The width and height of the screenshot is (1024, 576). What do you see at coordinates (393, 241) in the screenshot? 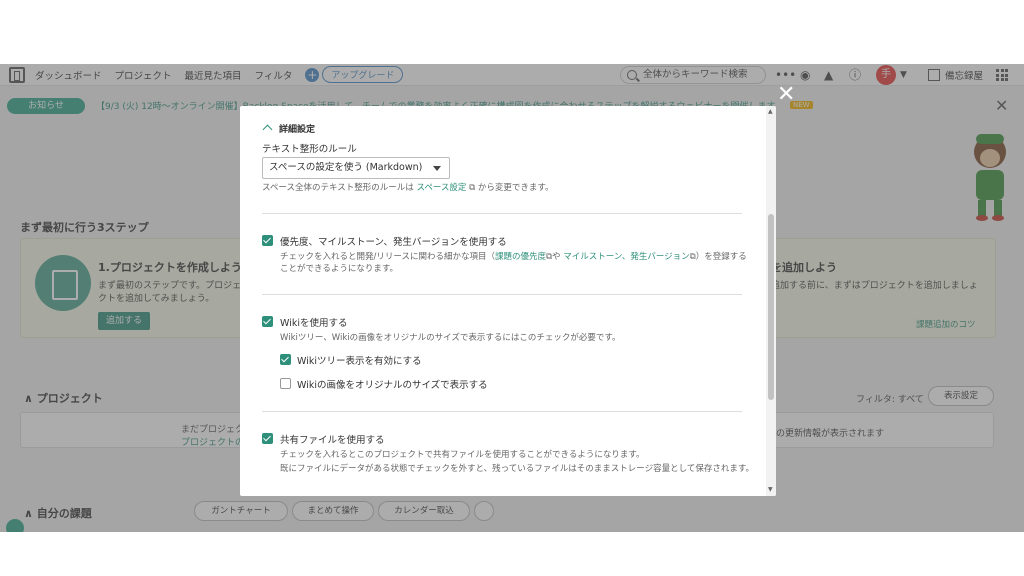
I see `priority-option-label: 優先度、マイルストーン、発生バージョンを使用する` at bounding box center [393, 241].